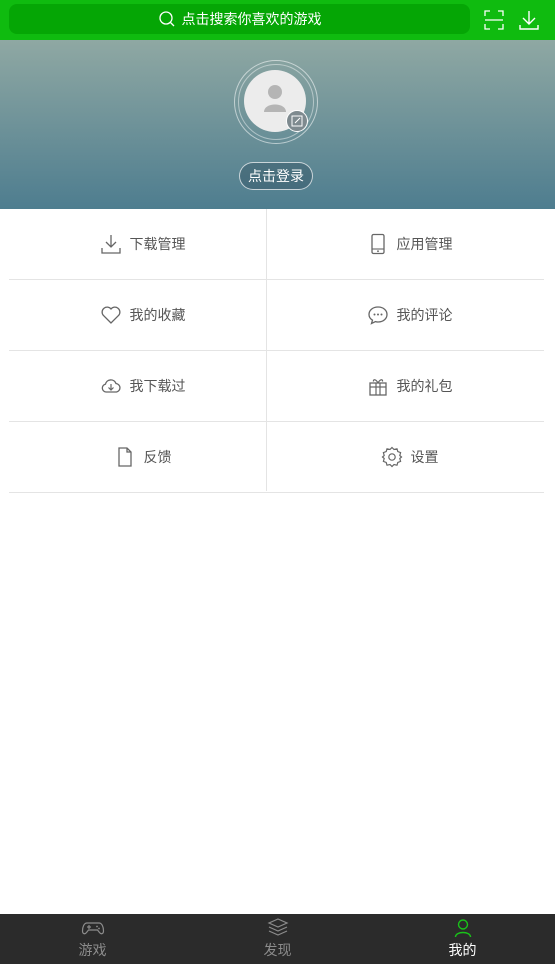 This screenshot has height=964, width=555. Describe the element at coordinates (377, 315) in the screenshot. I see `comment-icon` at that location.